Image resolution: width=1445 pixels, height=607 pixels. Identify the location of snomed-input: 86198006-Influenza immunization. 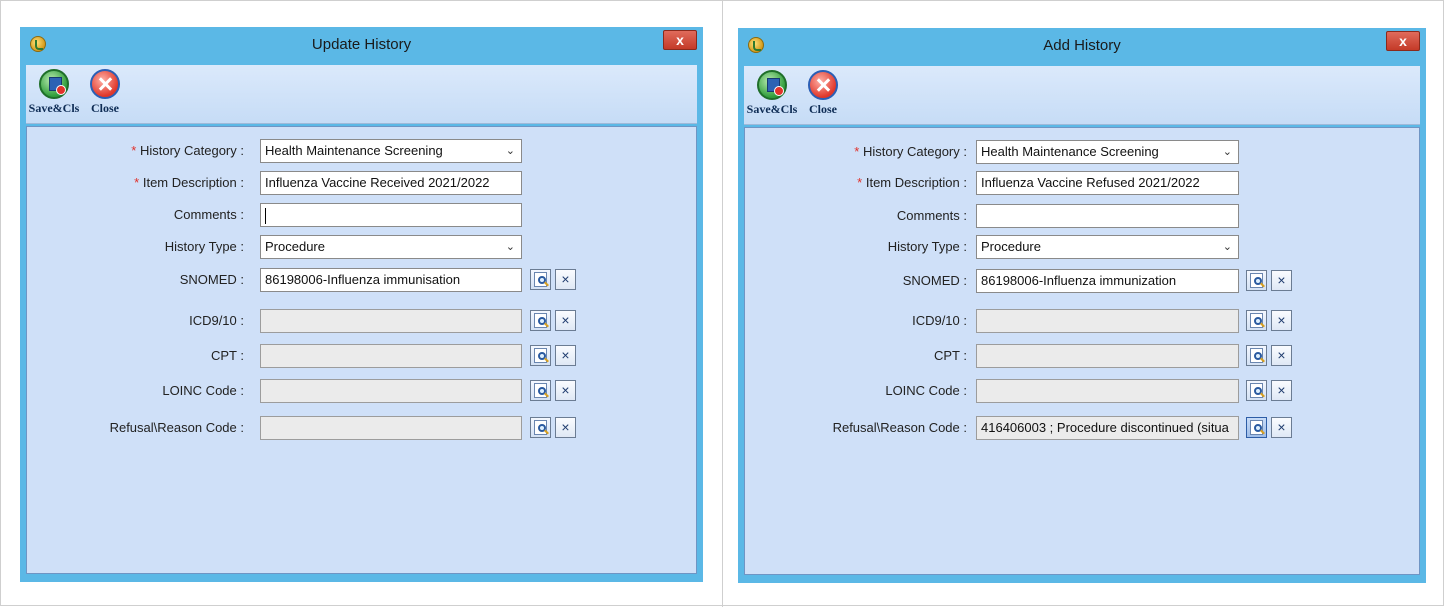
(1107, 281).